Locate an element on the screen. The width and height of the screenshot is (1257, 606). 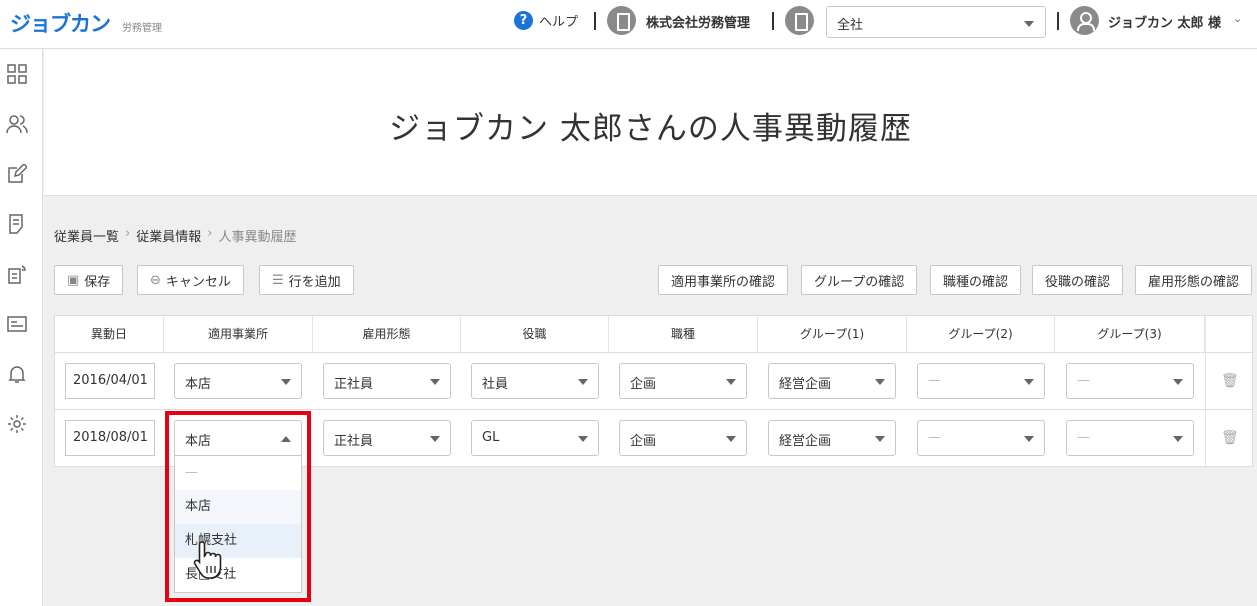
edit-icon is located at coordinates (17, 174).